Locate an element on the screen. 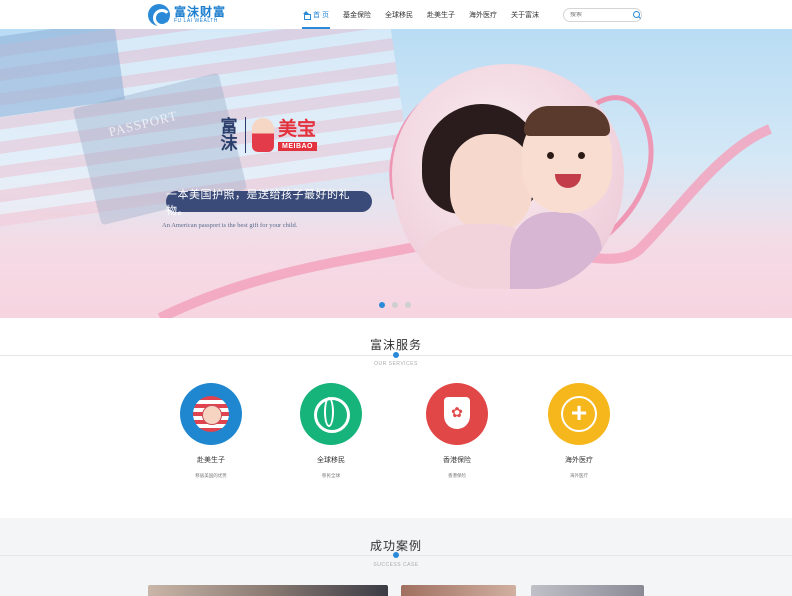  nav-label: 海外医疗 is located at coordinates (482, 15).